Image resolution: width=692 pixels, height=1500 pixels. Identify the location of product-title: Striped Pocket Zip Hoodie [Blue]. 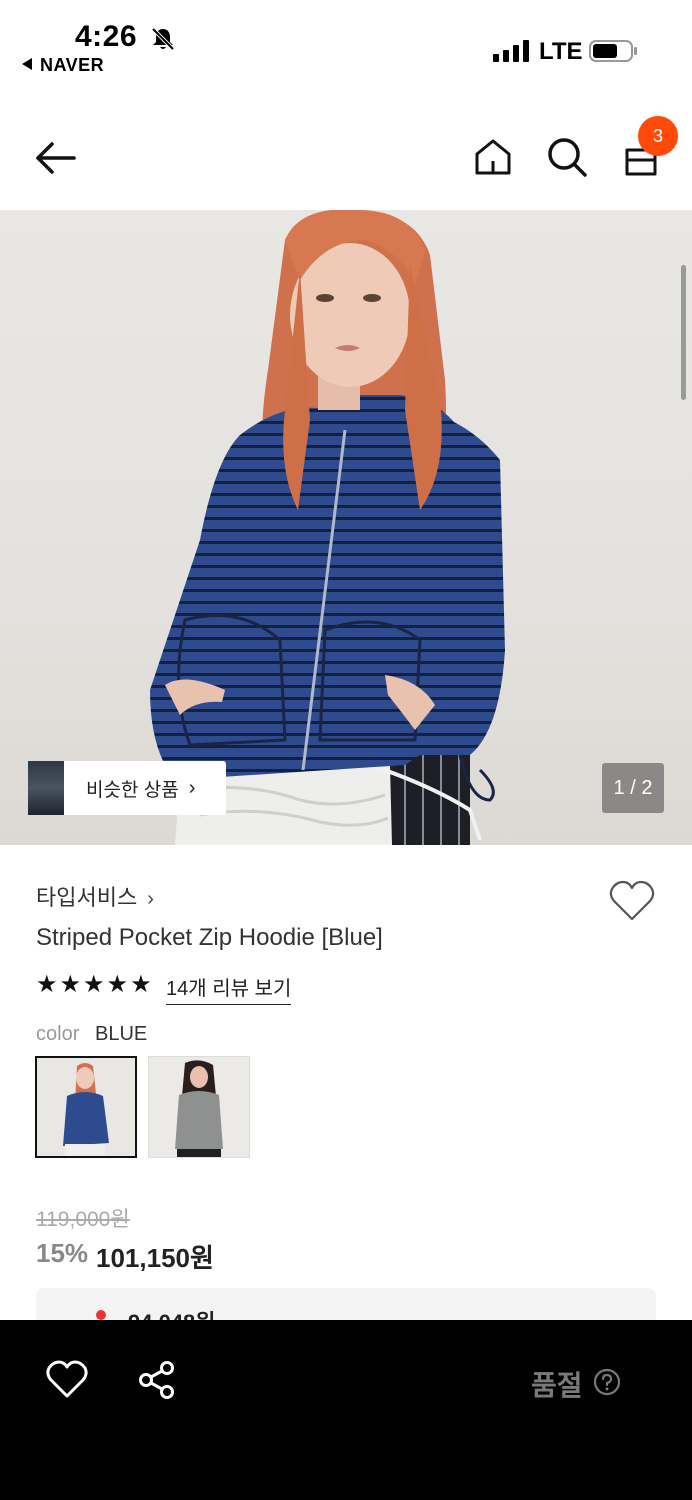
(209, 937).